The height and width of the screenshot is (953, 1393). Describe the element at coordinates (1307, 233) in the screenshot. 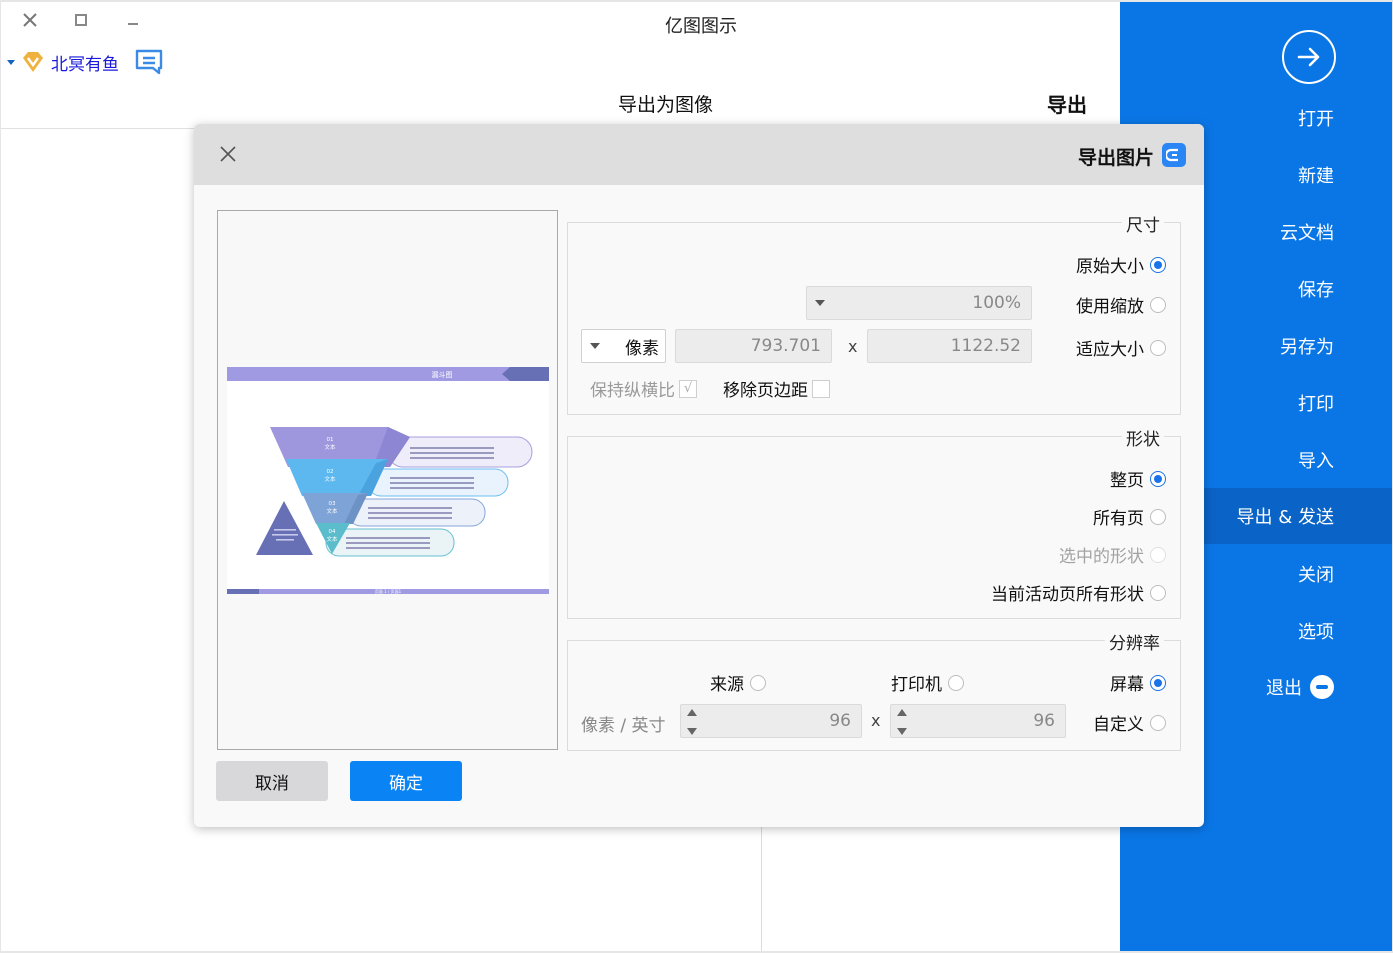

I see `sidebar-item-label: 云文档` at that location.